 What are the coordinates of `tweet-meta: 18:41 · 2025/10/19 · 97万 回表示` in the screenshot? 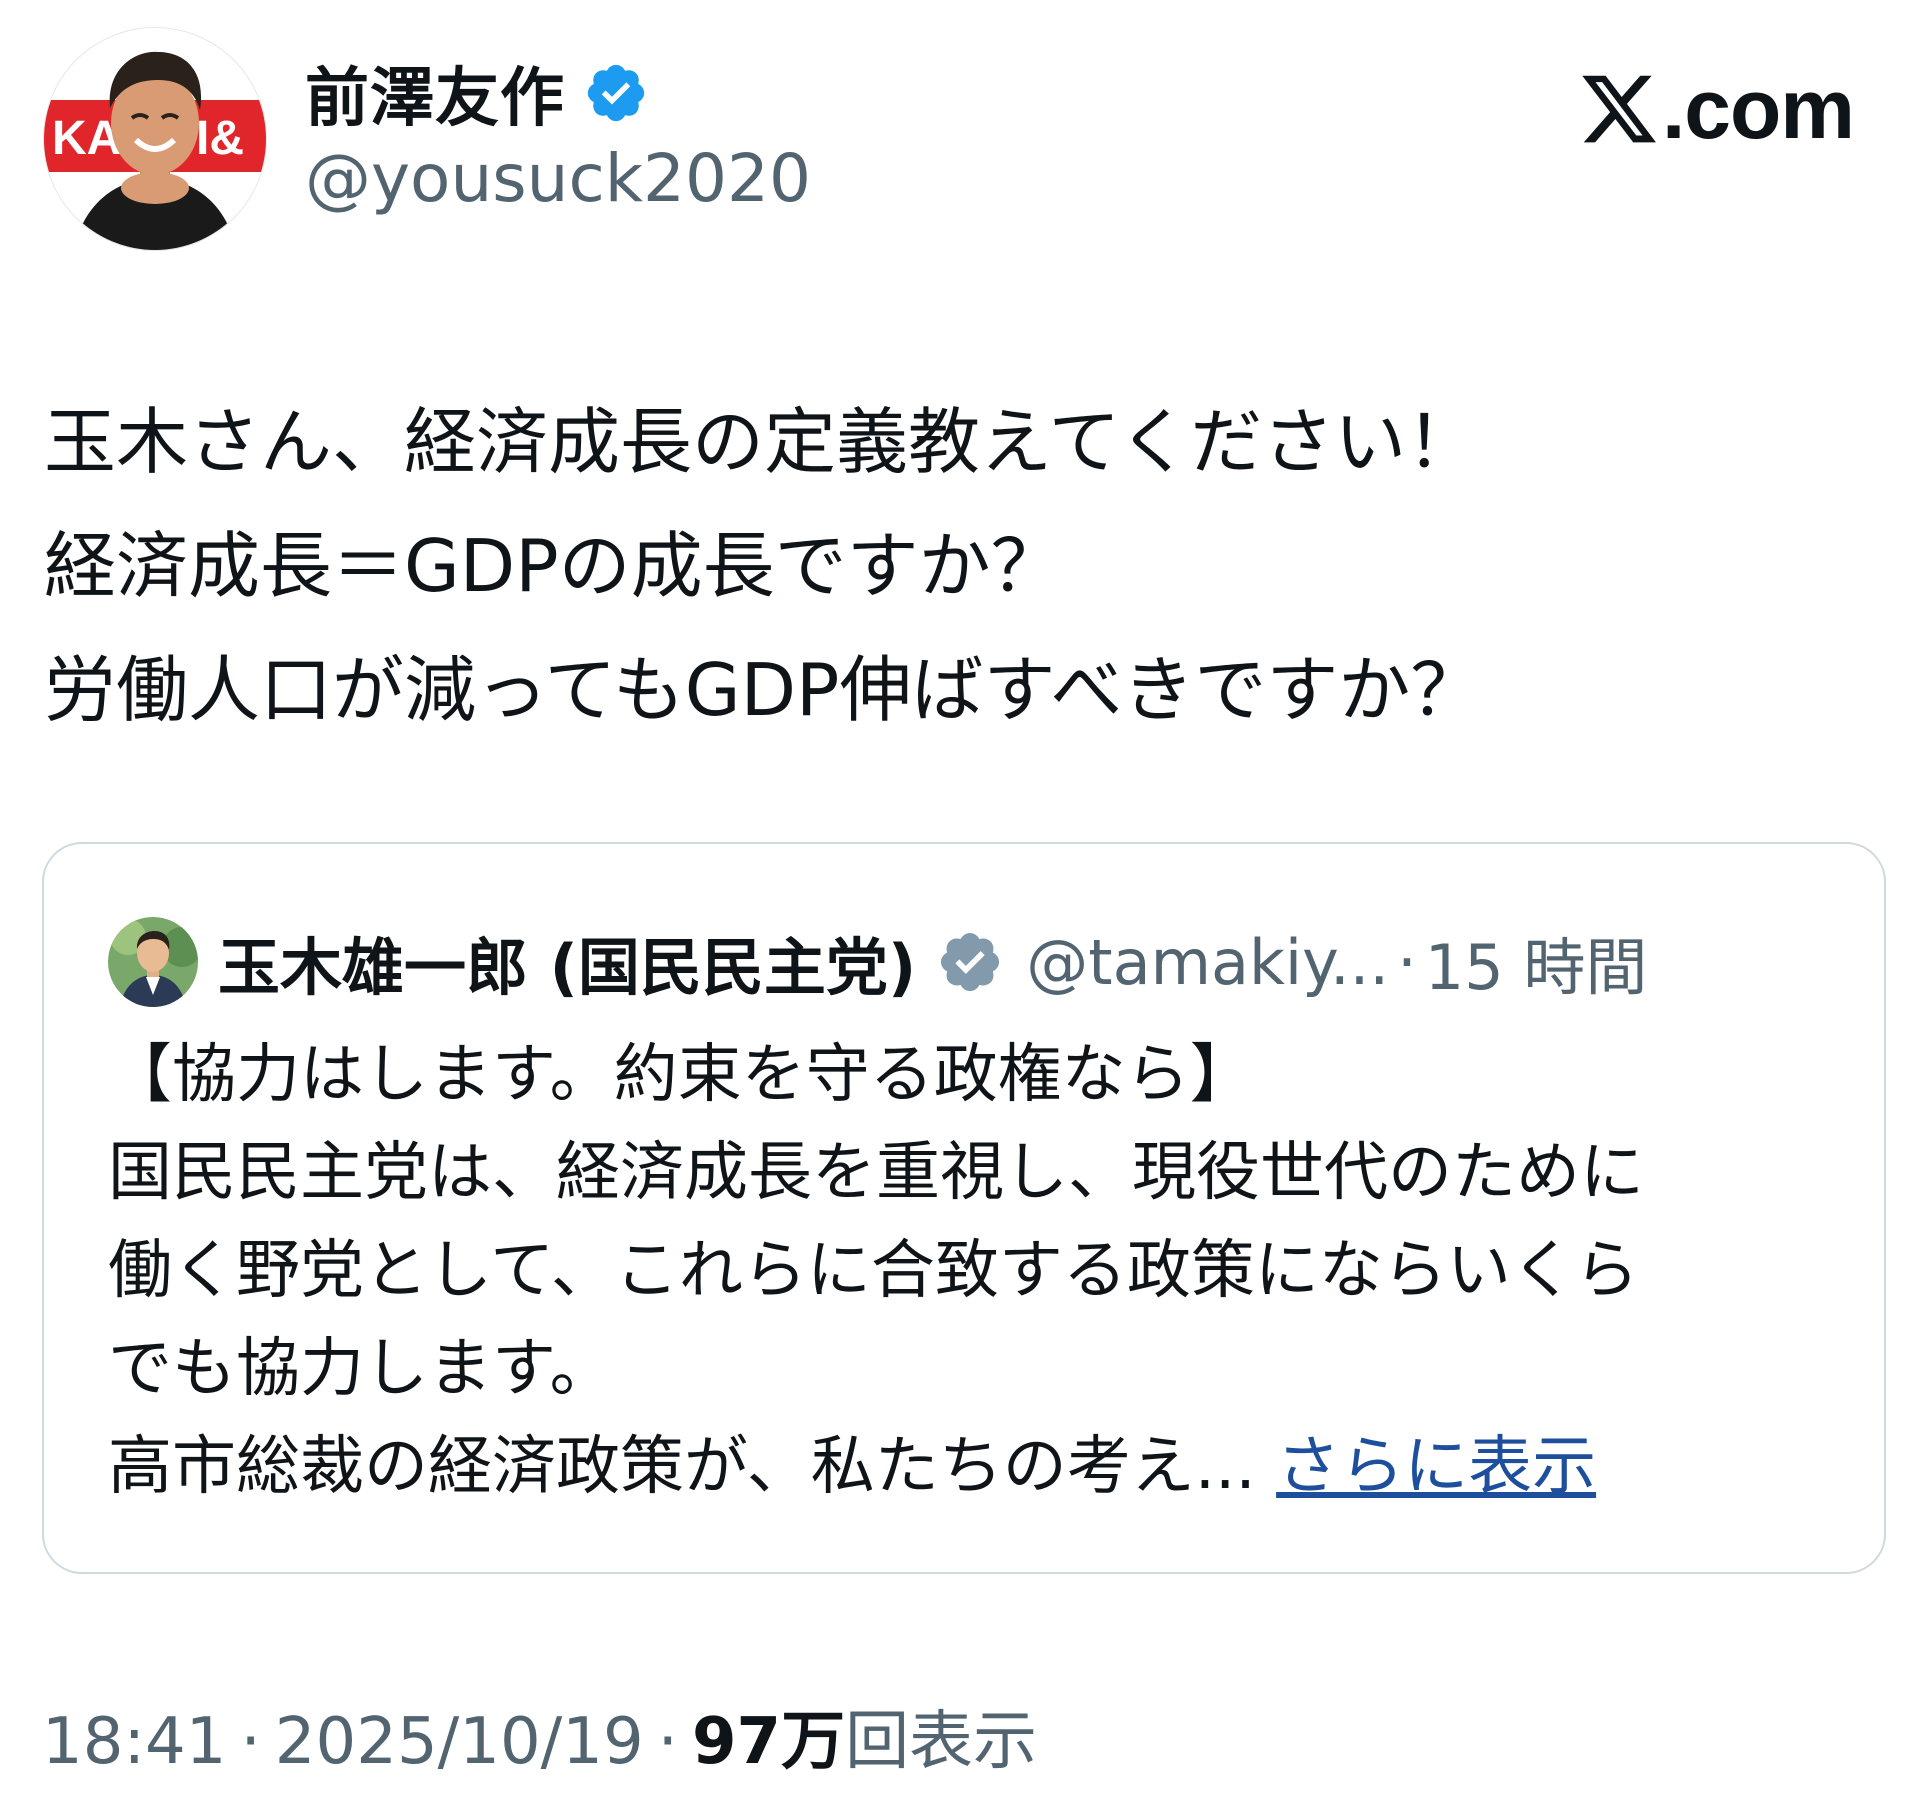 It's located at (539, 1736).